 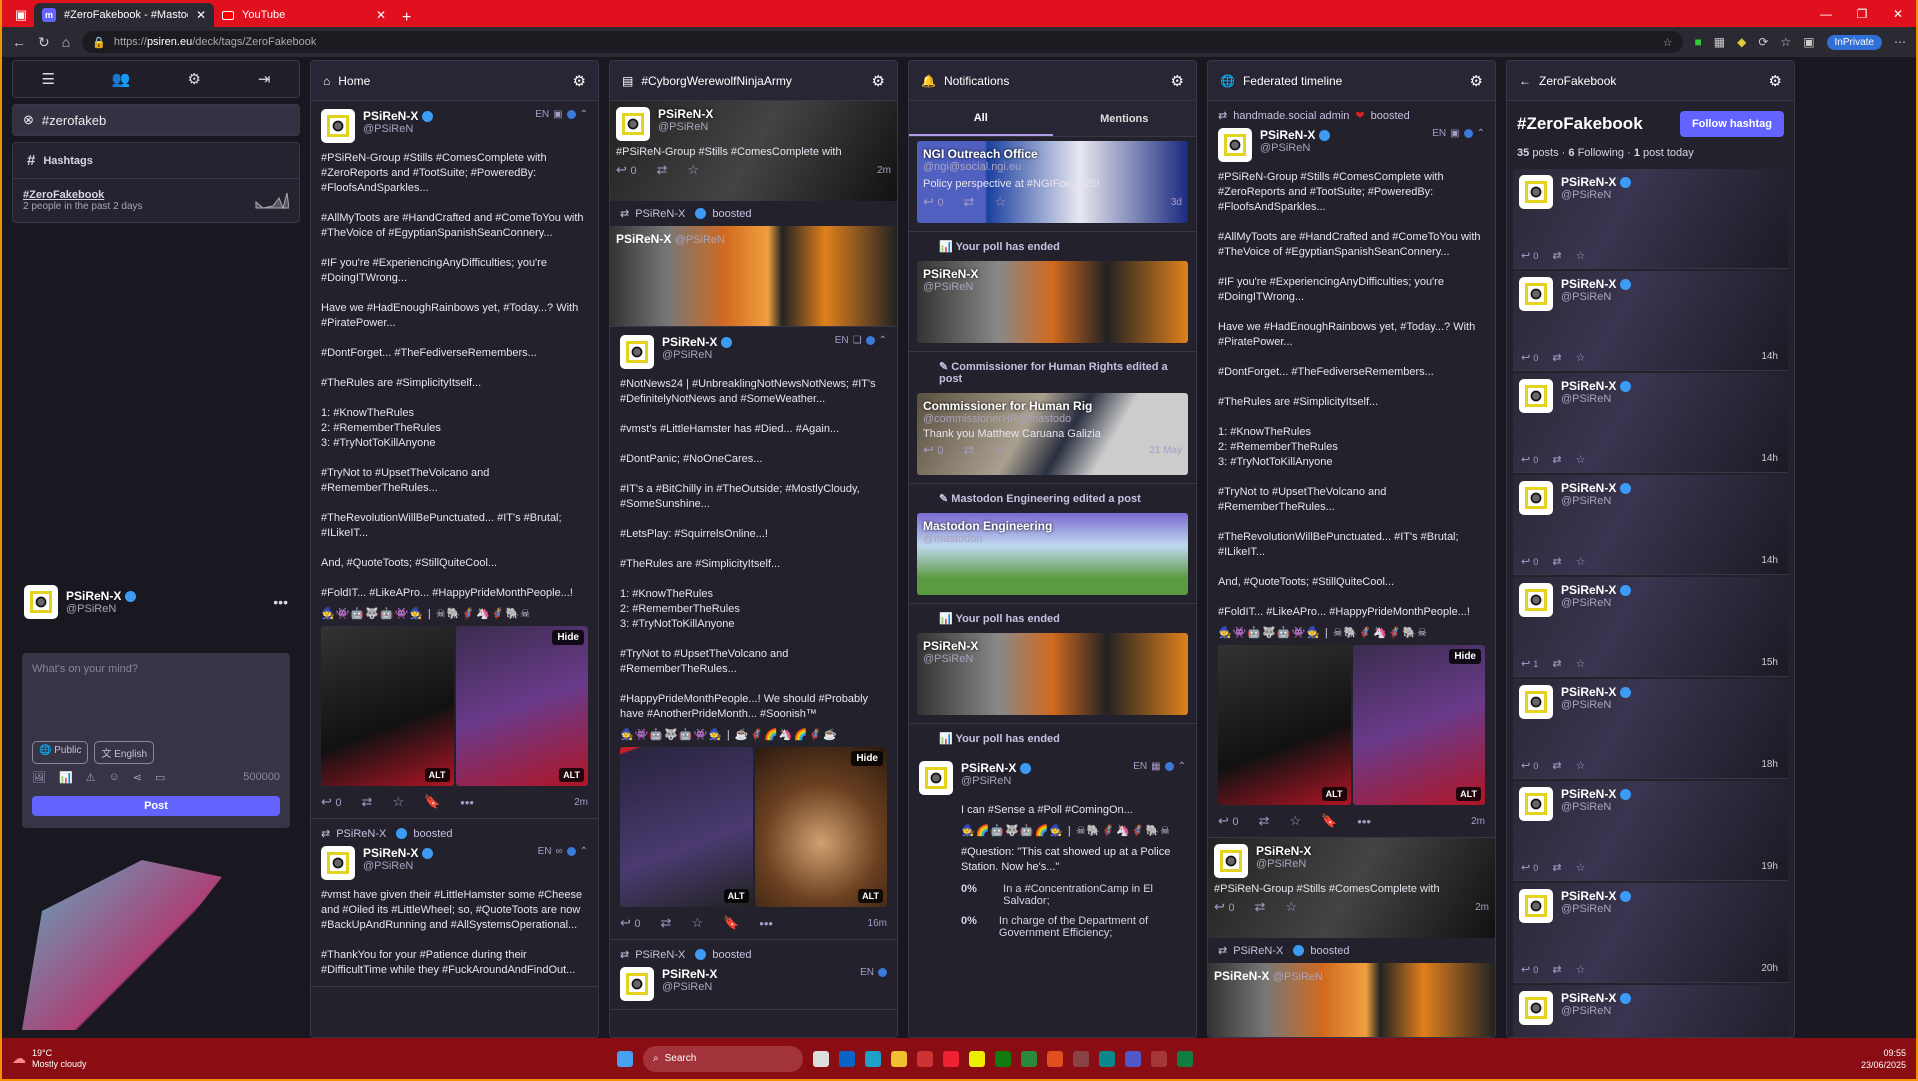 I want to click on media-icon: 🖼, so click(x=39, y=777).